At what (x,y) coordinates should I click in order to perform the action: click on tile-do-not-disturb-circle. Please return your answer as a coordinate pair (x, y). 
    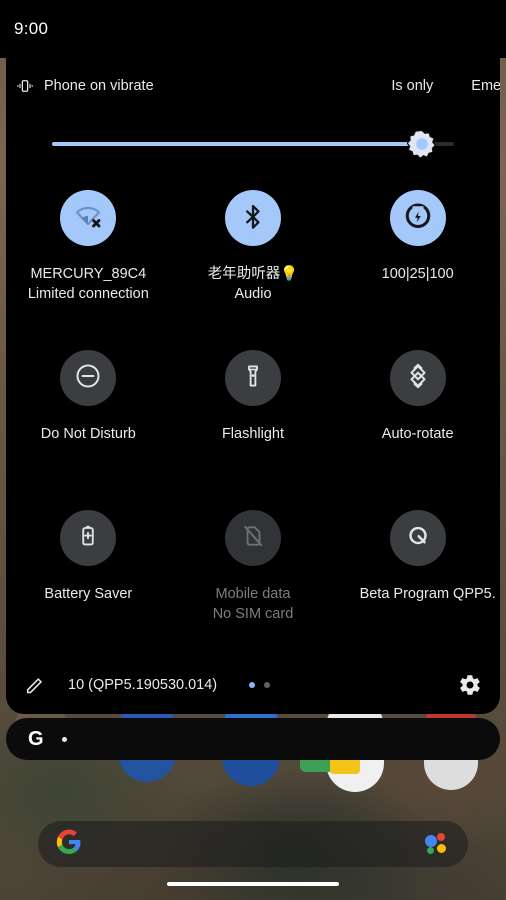
    Looking at the image, I should click on (88, 378).